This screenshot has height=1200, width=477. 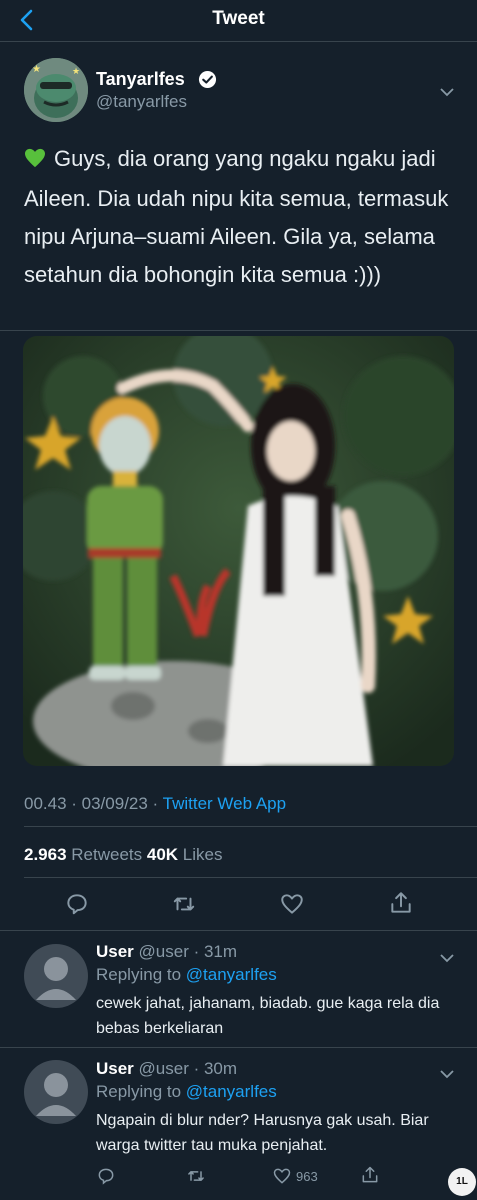 I want to click on engagement-stats: 2.963 Retweets 40K Likes, so click(x=123, y=855).